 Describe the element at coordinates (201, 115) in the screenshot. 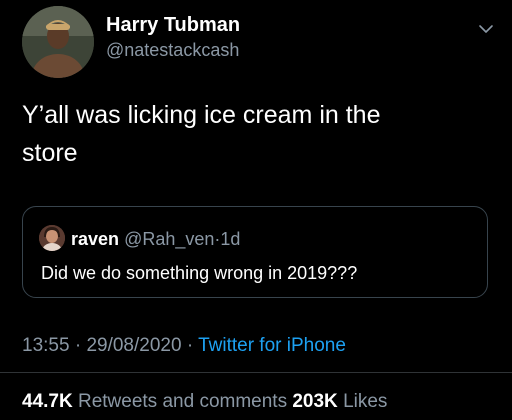

I see `tweet-text-line: Y’all was licking ice cream in the` at that location.